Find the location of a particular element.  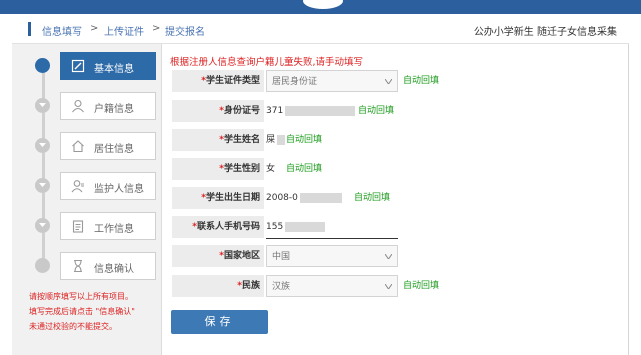

id-number-value: 371 is located at coordinates (311, 111).